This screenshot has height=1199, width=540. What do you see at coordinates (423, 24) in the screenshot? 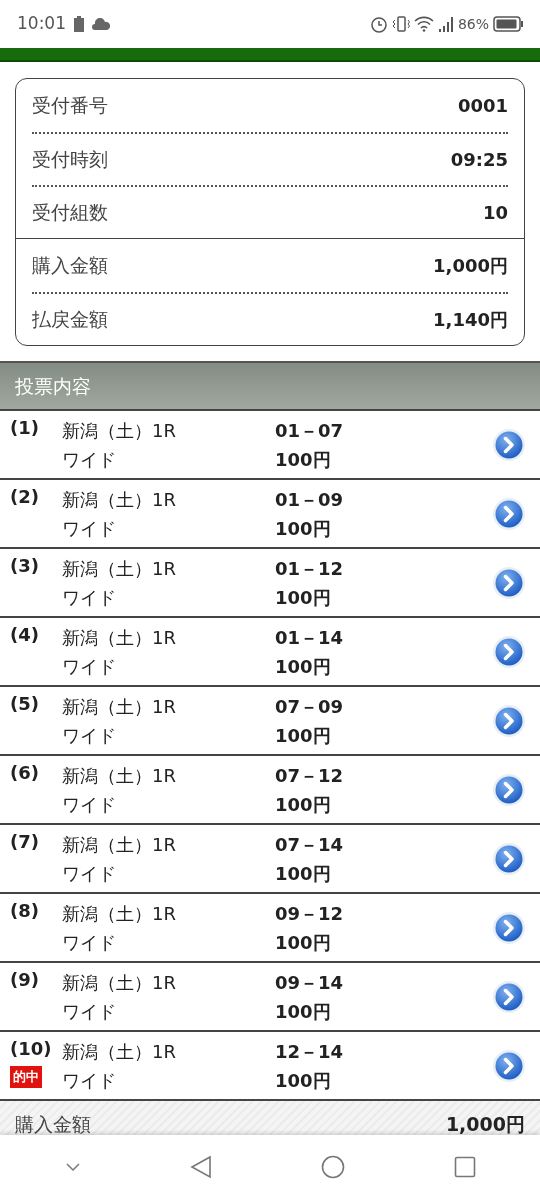
I see `wifi-icon` at bounding box center [423, 24].